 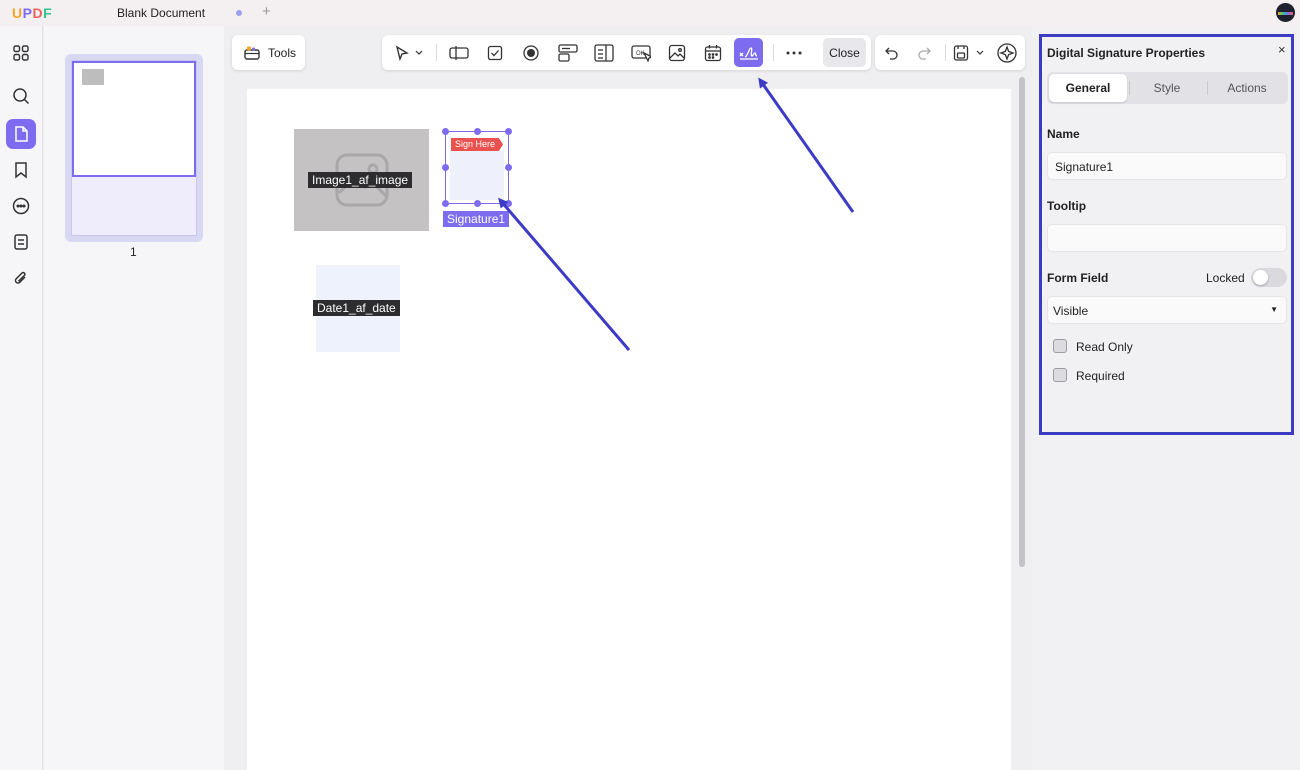 What do you see at coordinates (134, 398) in the screenshot?
I see `thumbnail-panel: 1` at bounding box center [134, 398].